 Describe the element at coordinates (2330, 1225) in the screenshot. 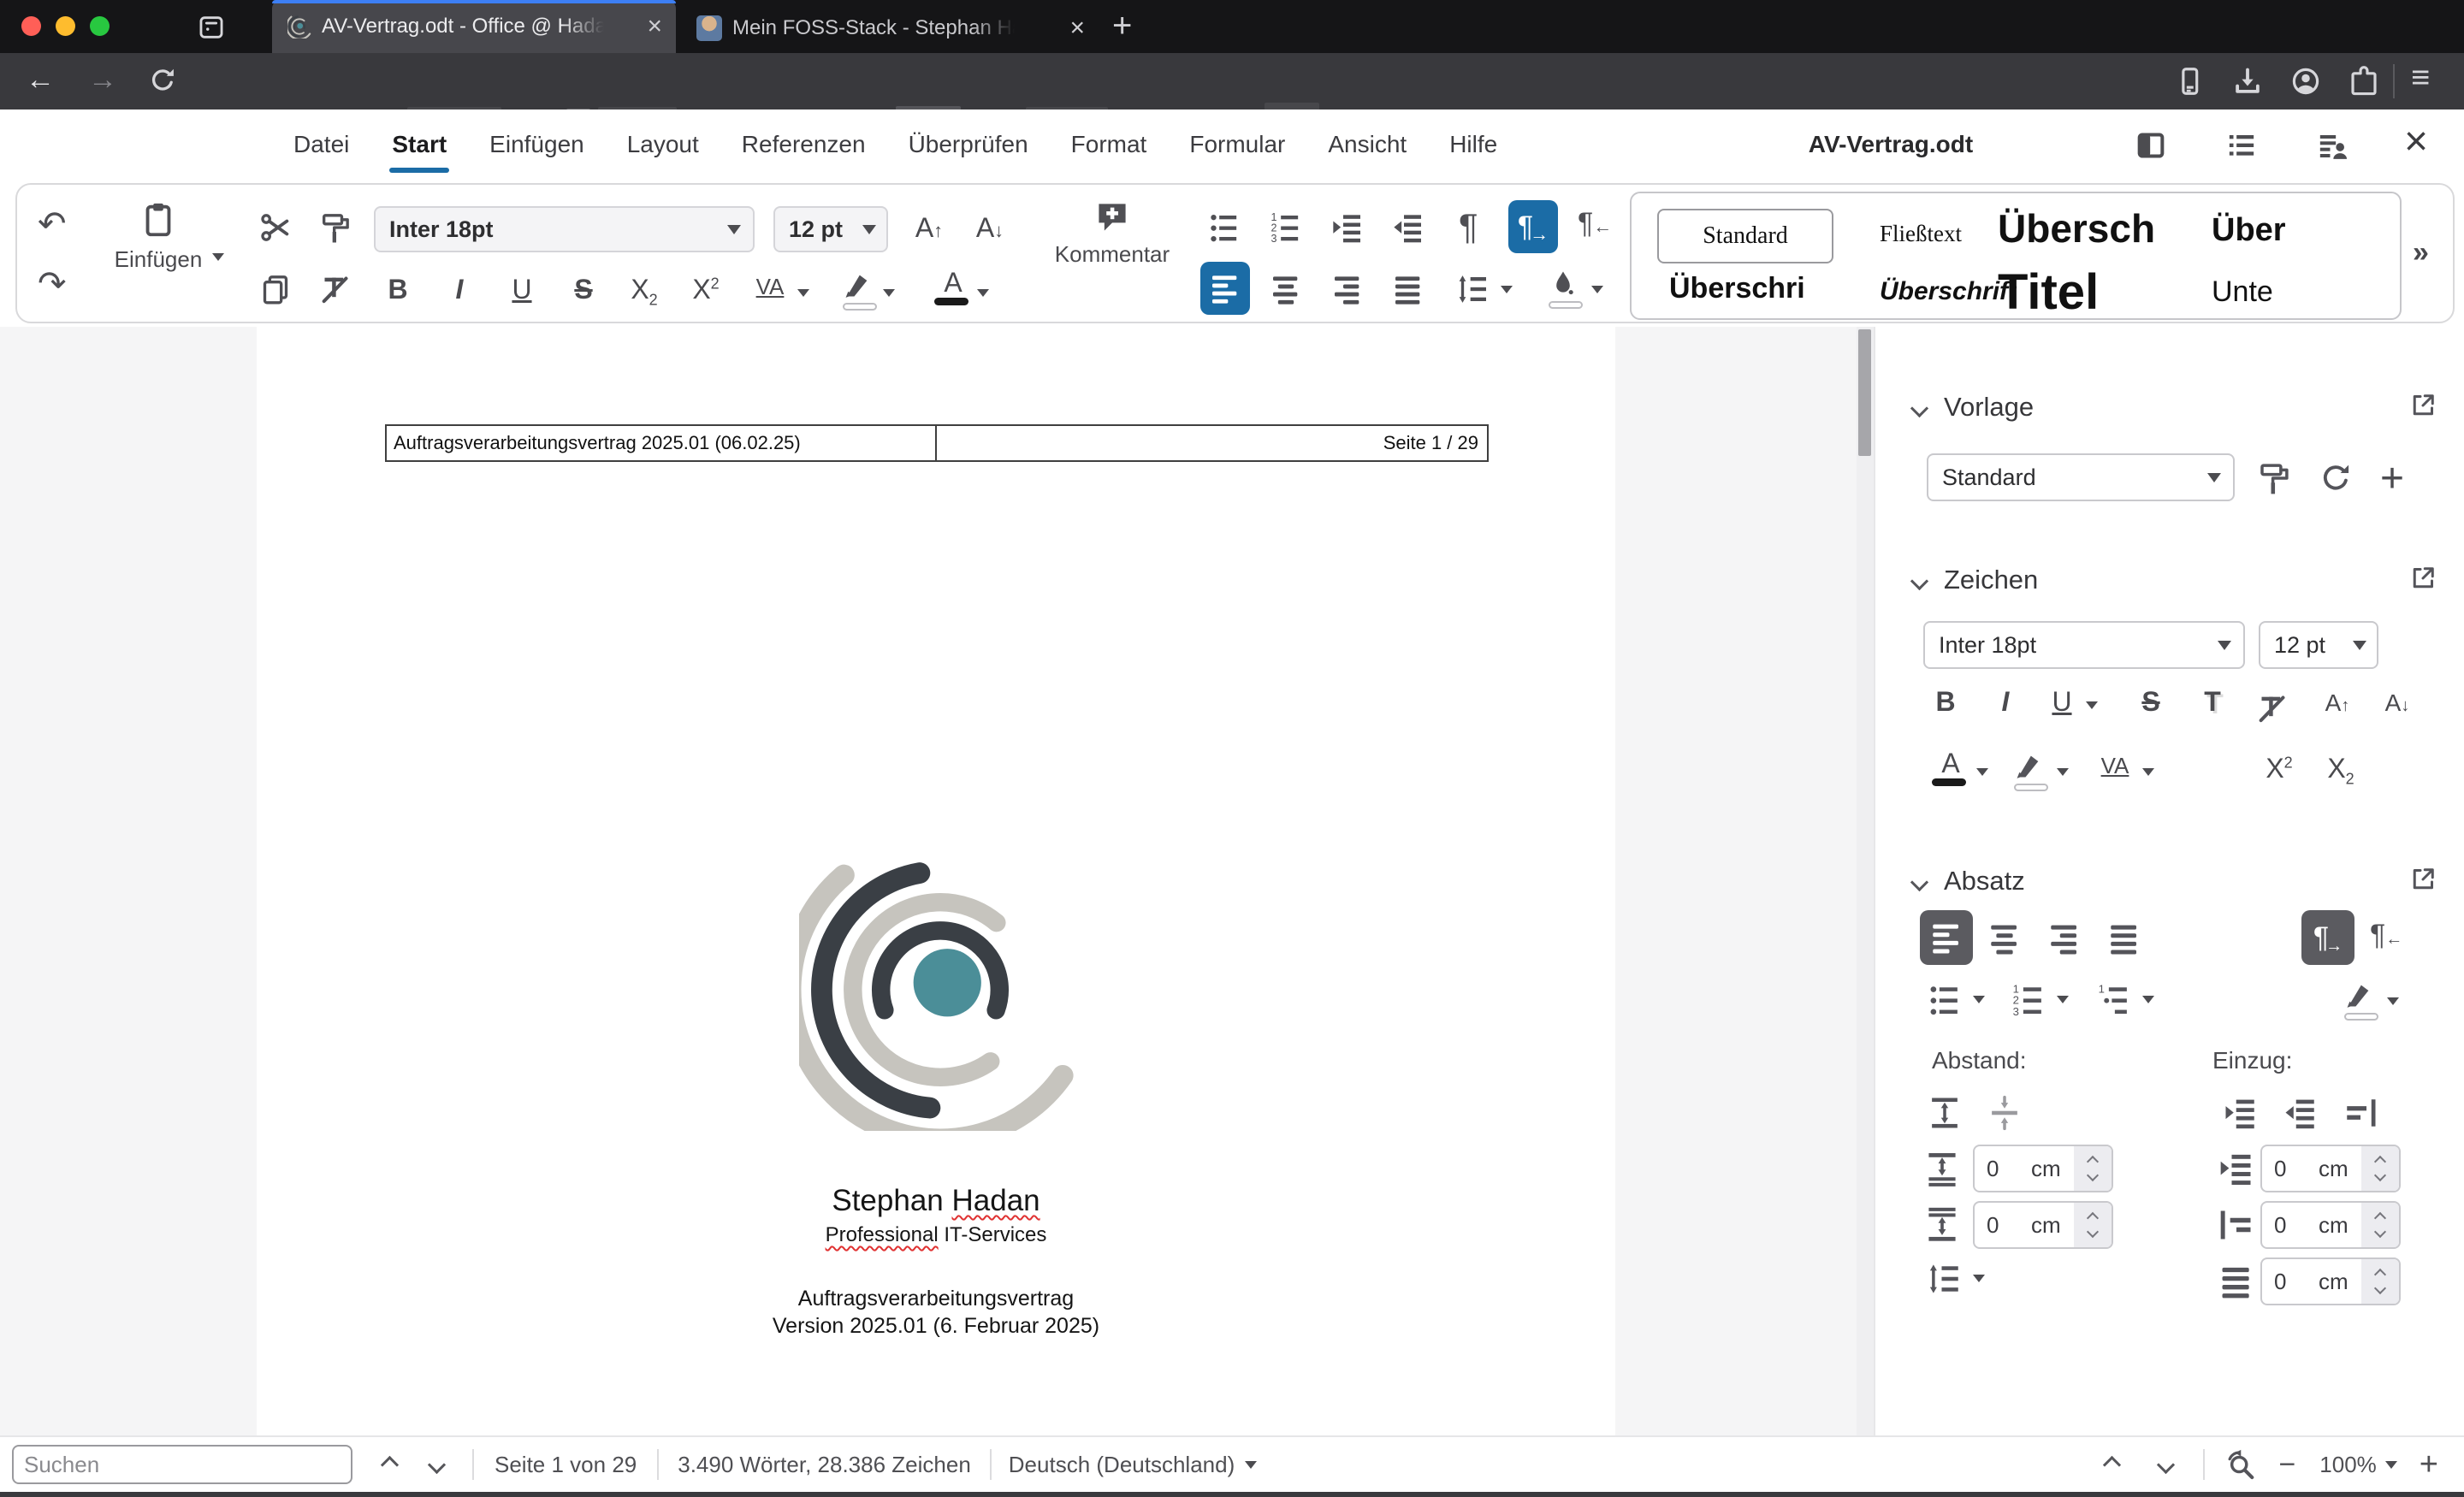

I see `indent-after-field: 0 cm` at that location.